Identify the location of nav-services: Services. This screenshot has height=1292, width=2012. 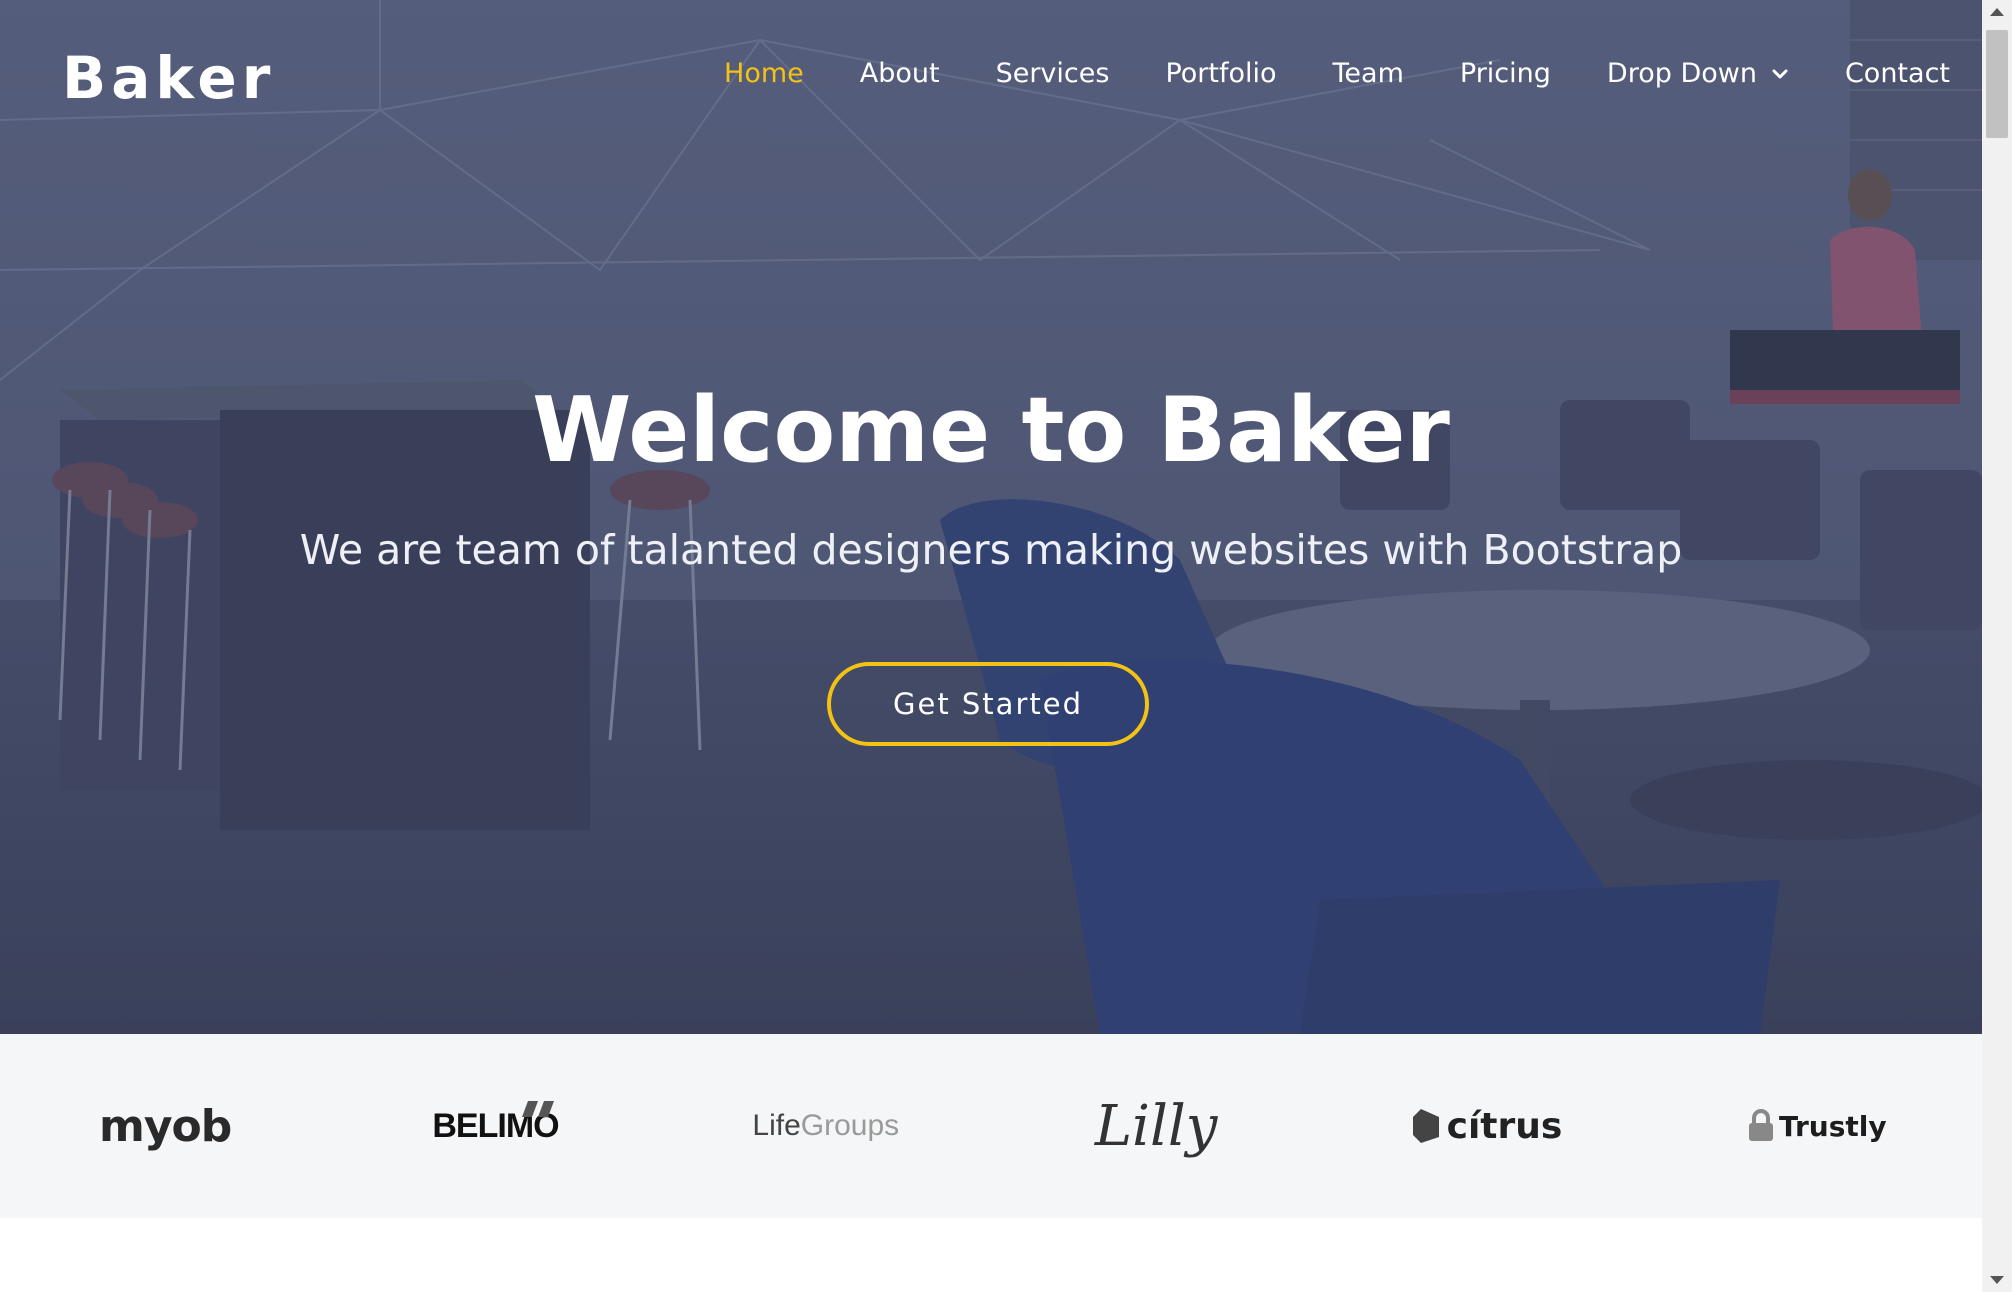
(1053, 73).